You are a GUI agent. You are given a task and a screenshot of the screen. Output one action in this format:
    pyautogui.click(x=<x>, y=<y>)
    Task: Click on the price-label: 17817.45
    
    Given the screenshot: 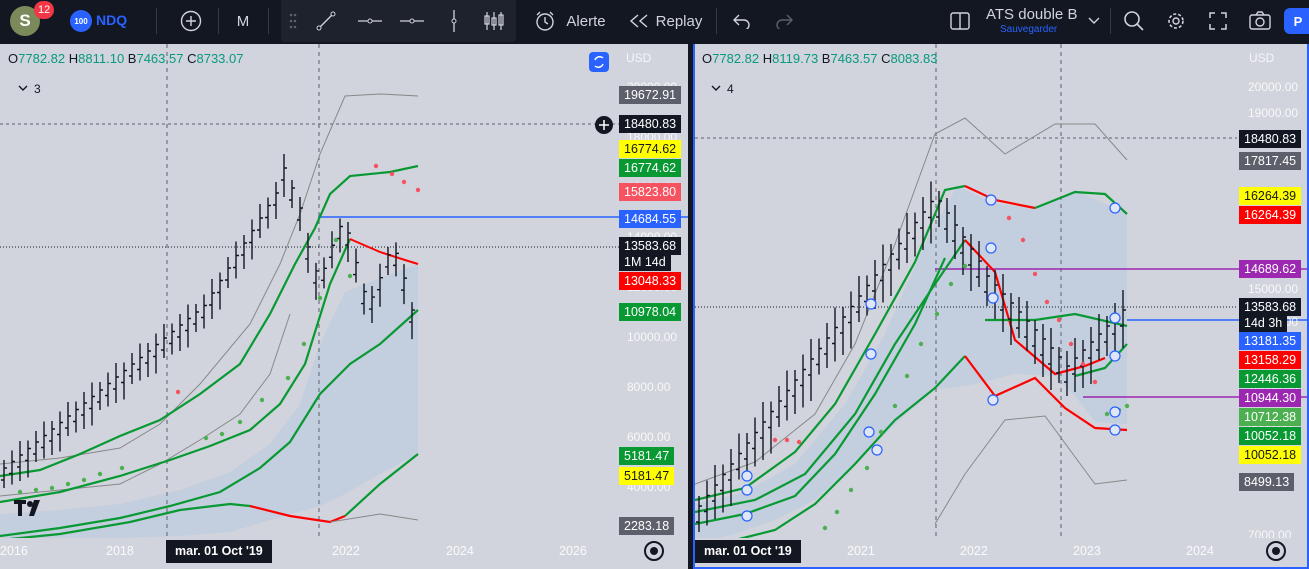 What is the action you would take?
    pyautogui.click(x=1270, y=161)
    